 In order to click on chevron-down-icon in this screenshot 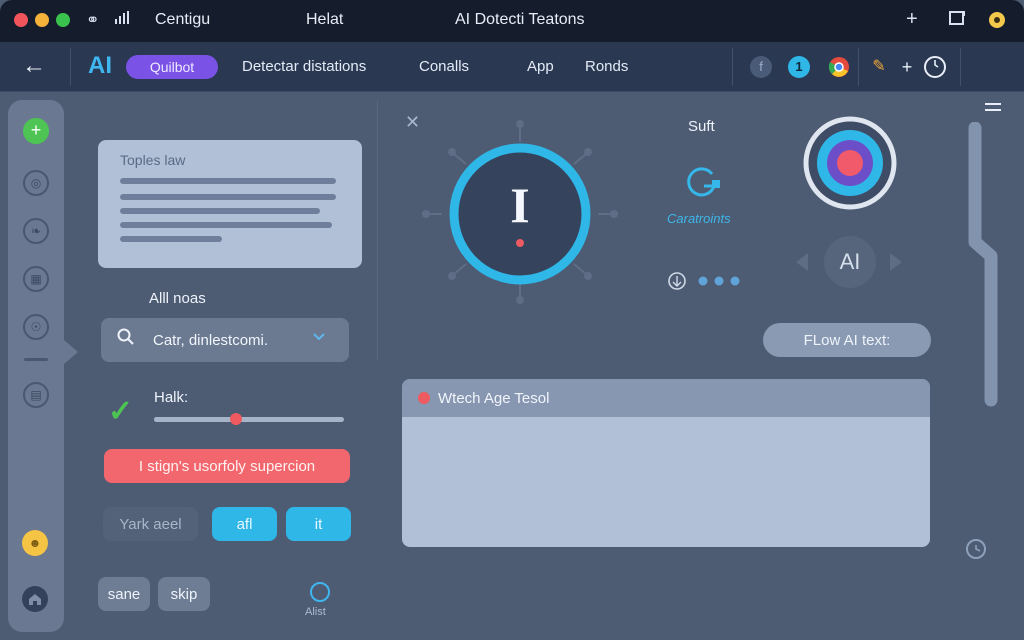, I will do `click(319, 338)`.